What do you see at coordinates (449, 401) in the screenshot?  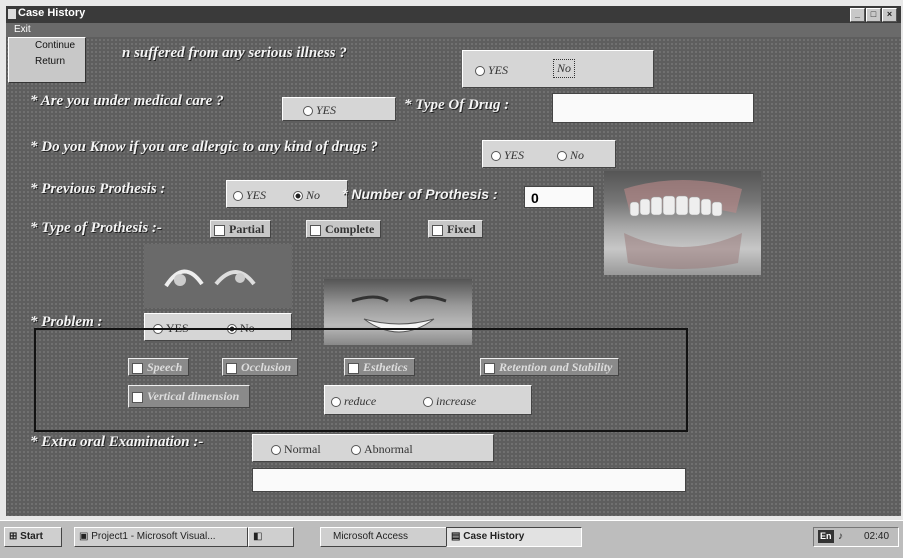 I see `increase-radio: increase` at bounding box center [449, 401].